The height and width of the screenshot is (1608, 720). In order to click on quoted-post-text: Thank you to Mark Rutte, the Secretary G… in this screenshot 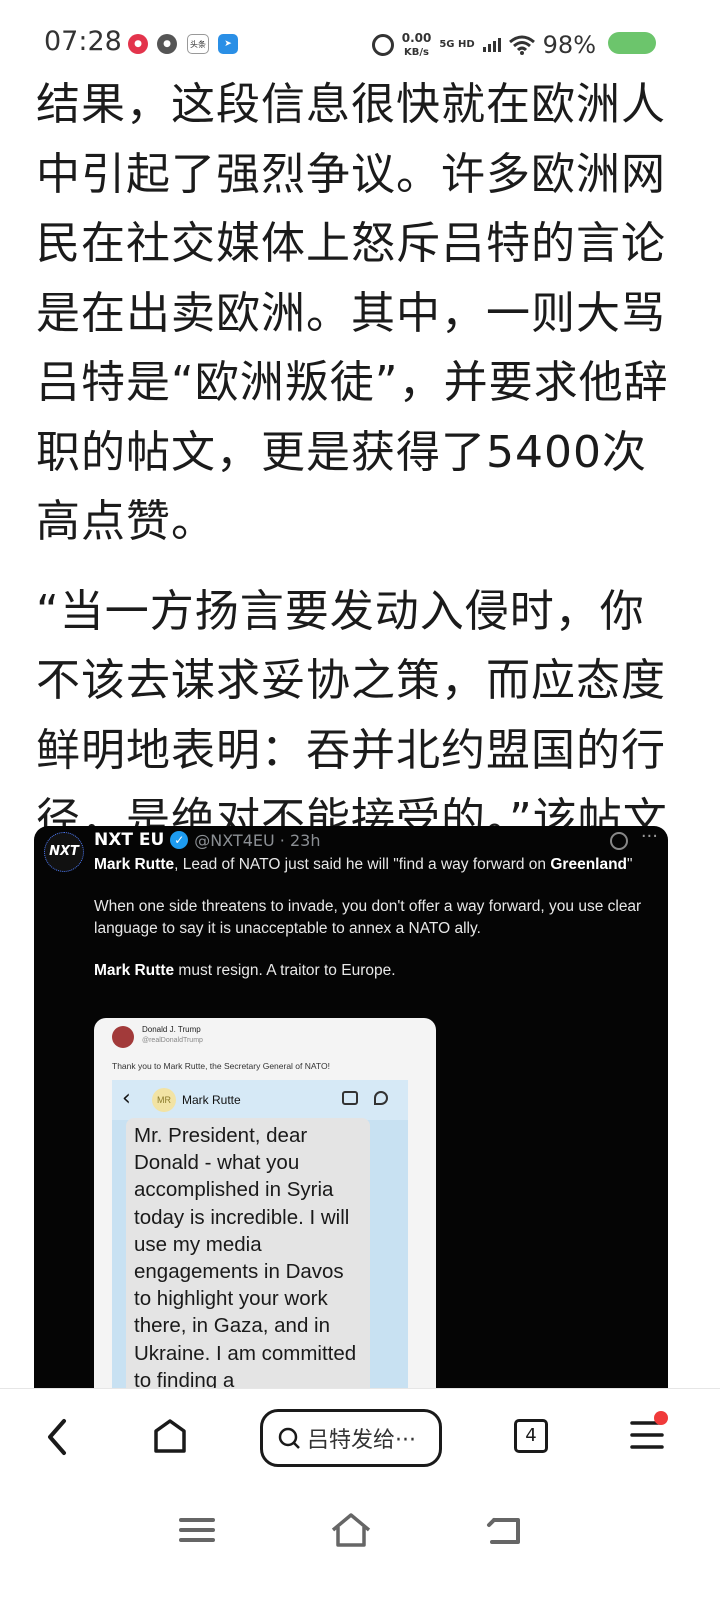, I will do `click(221, 1066)`.